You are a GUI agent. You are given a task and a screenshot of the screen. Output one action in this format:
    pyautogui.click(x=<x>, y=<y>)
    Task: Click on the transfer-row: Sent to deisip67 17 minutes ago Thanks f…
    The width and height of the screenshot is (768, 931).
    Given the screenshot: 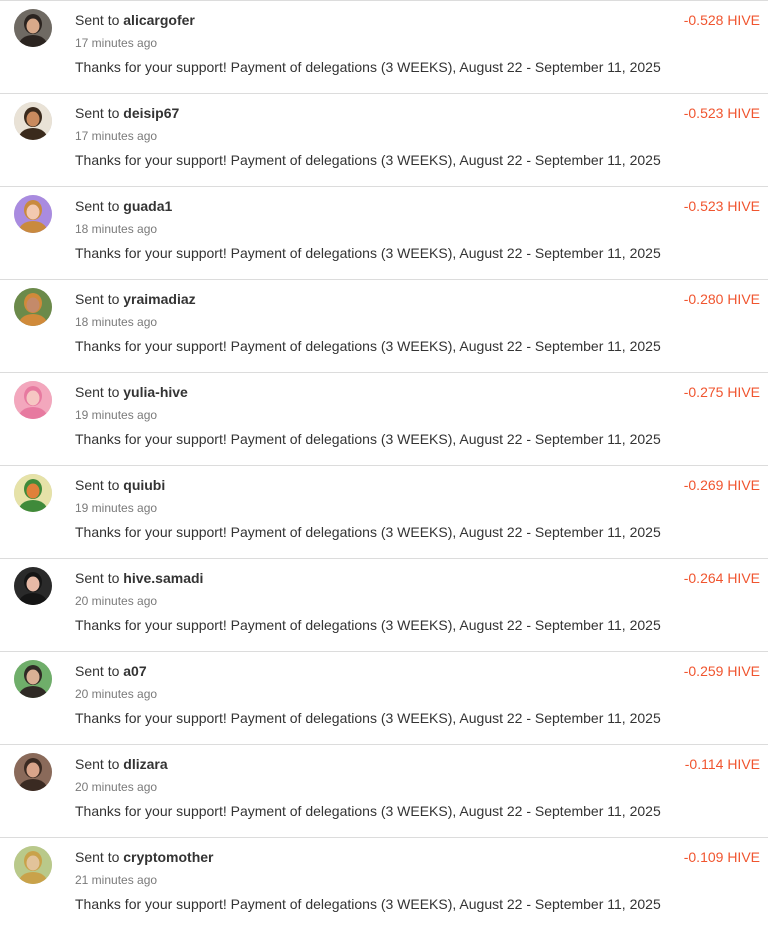 What is the action you would take?
    pyautogui.click(x=384, y=140)
    